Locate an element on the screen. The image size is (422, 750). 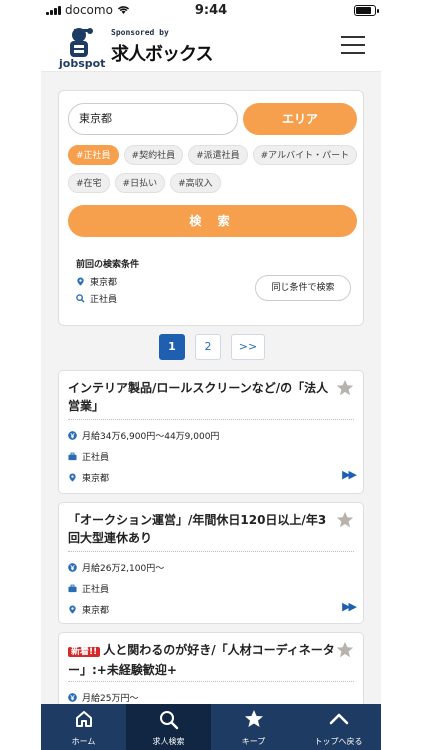
jobspot-logo: jobspot is located at coordinates (80, 48).